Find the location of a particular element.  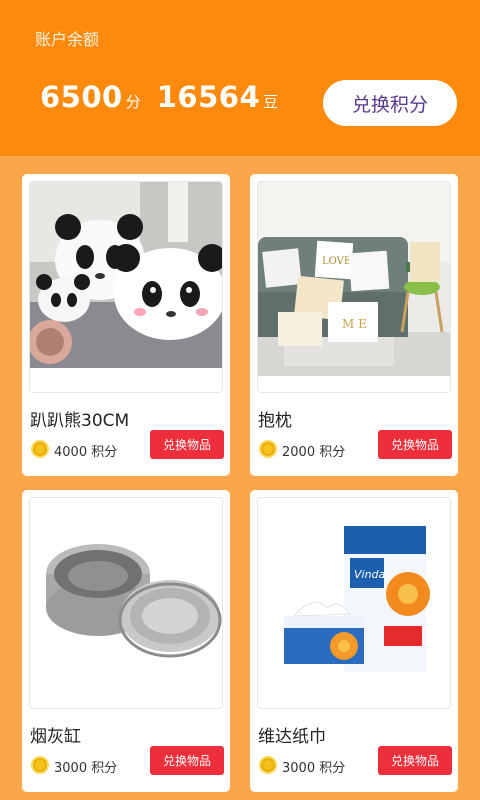

balance-display: 6500 分 16564 豆 is located at coordinates (167, 97).